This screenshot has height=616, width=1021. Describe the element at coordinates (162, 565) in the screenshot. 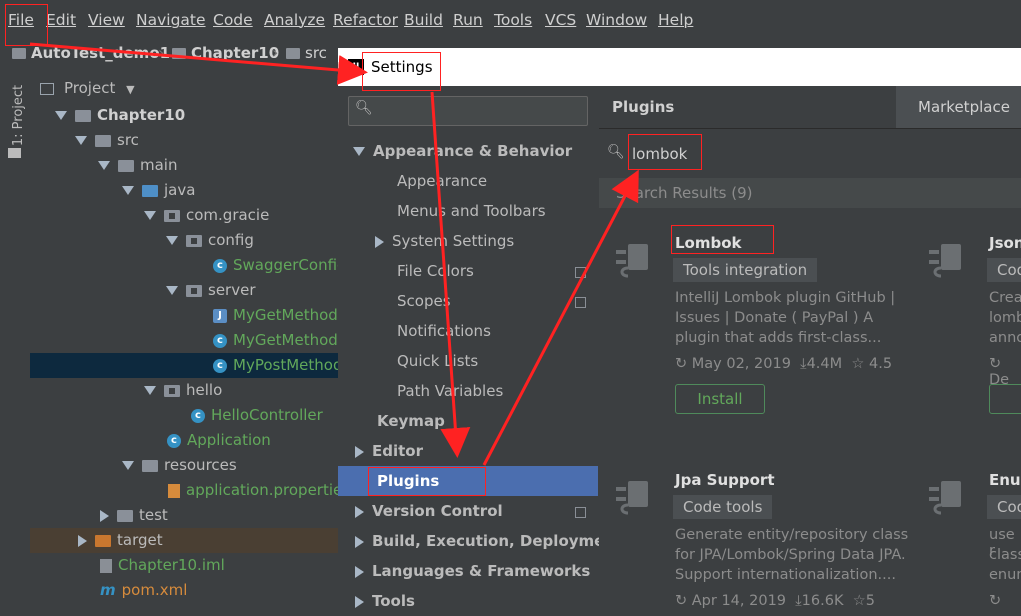

I see `tree-item-iml: Chapter10.iml` at that location.